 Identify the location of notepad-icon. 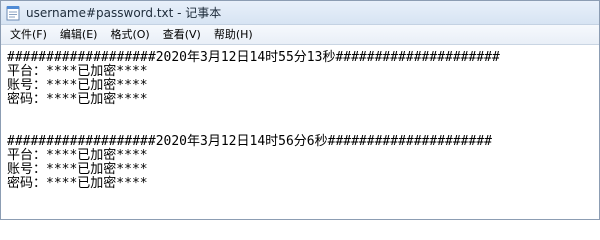
(13, 13).